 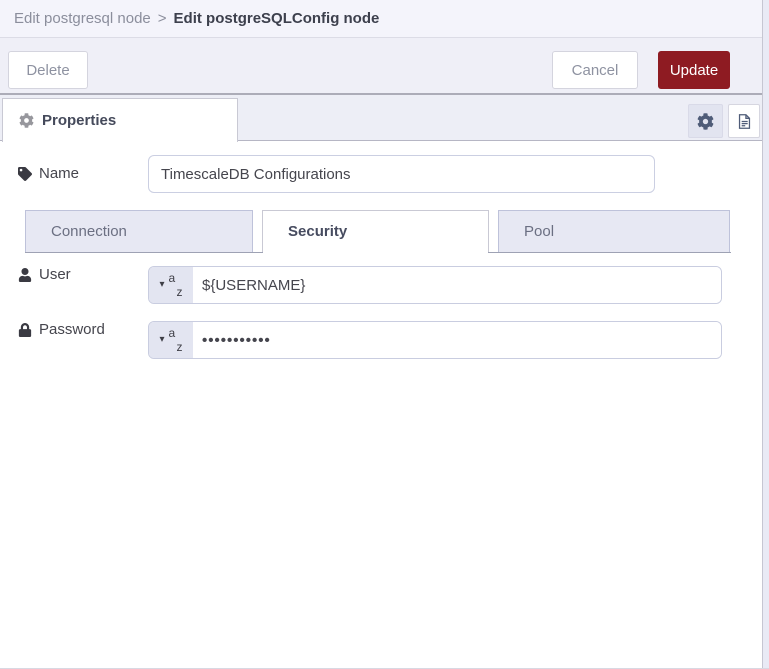 What do you see at coordinates (25, 274) in the screenshot?
I see `user-icon` at bounding box center [25, 274].